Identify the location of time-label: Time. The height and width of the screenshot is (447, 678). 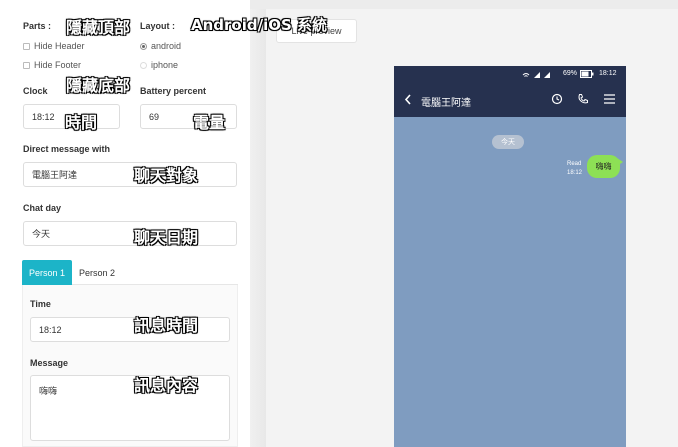
(40, 304).